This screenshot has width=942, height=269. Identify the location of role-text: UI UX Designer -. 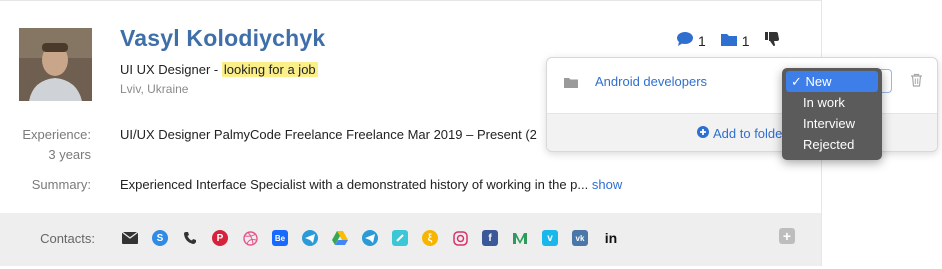
(169, 69).